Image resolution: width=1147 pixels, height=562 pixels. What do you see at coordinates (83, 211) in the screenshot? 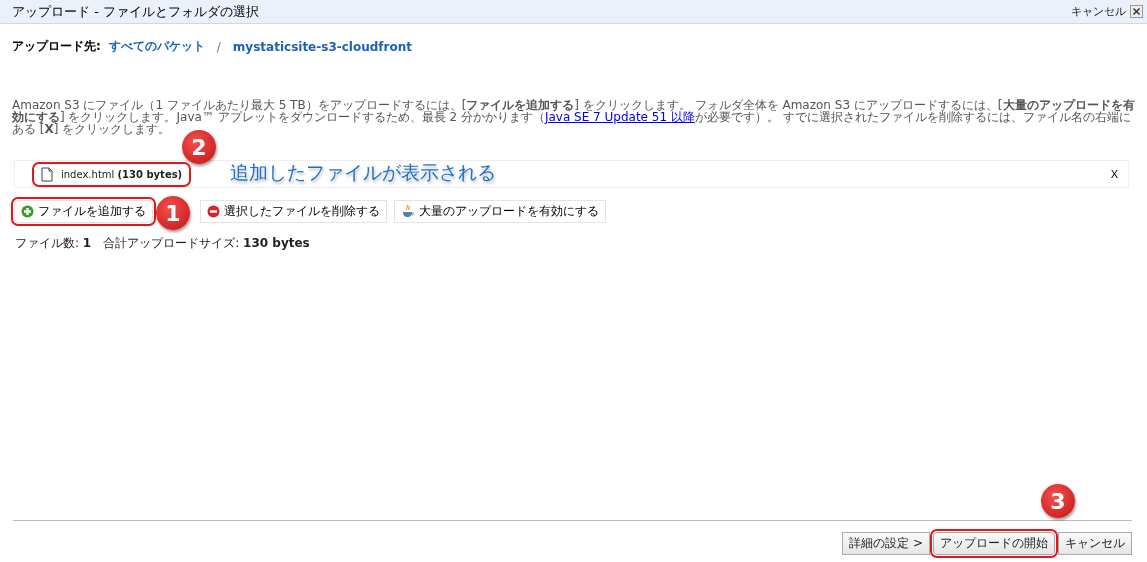
I see `add-button: ファイルを追加する` at bounding box center [83, 211].